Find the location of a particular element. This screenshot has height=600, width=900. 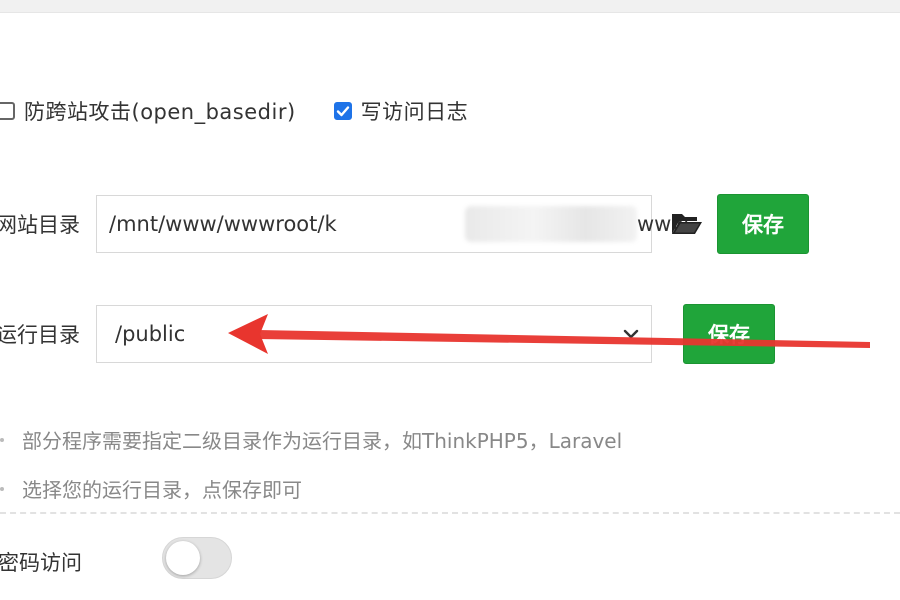

run-dir-label: 运行目录 is located at coordinates (40, 335).